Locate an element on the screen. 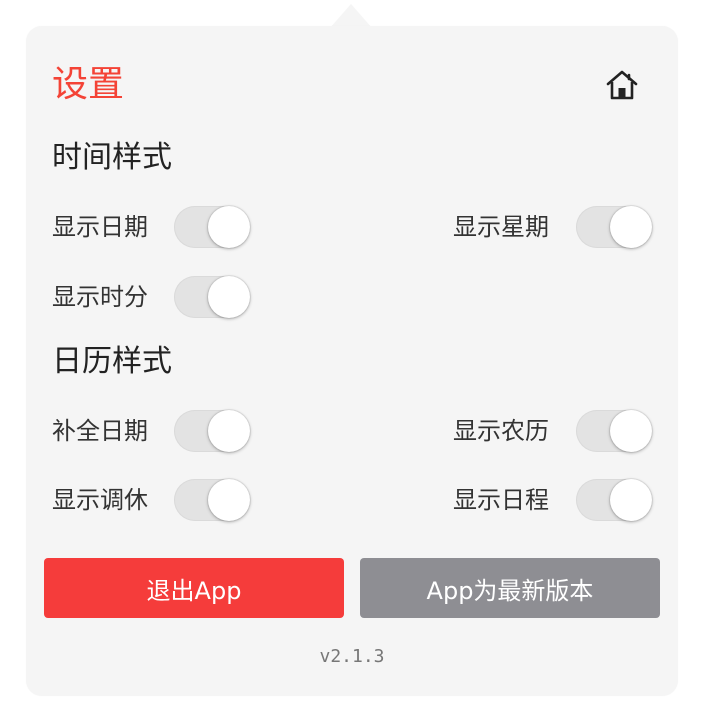  section-title-time-style: 时间样式 is located at coordinates (112, 157).